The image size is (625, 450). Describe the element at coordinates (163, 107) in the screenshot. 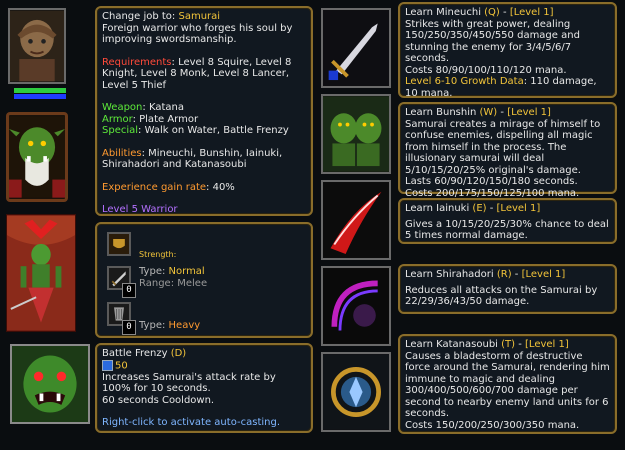

I see `weapon-value: : Katana` at that location.